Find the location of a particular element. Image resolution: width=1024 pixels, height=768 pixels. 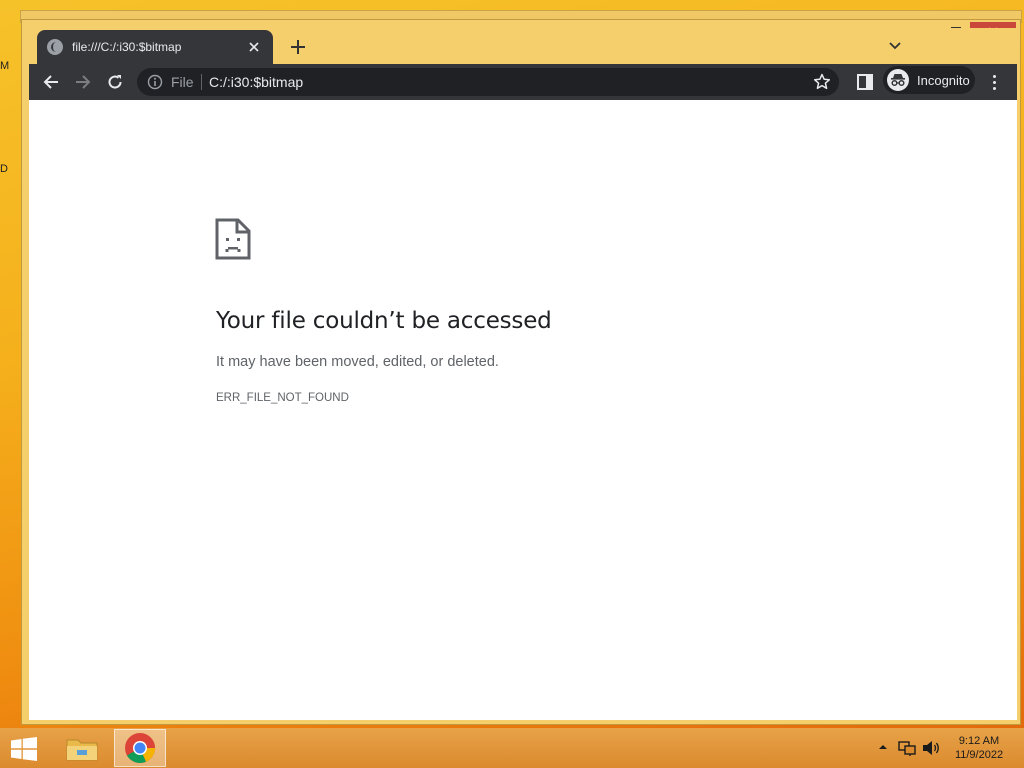

reload-button is located at coordinates (115, 82).